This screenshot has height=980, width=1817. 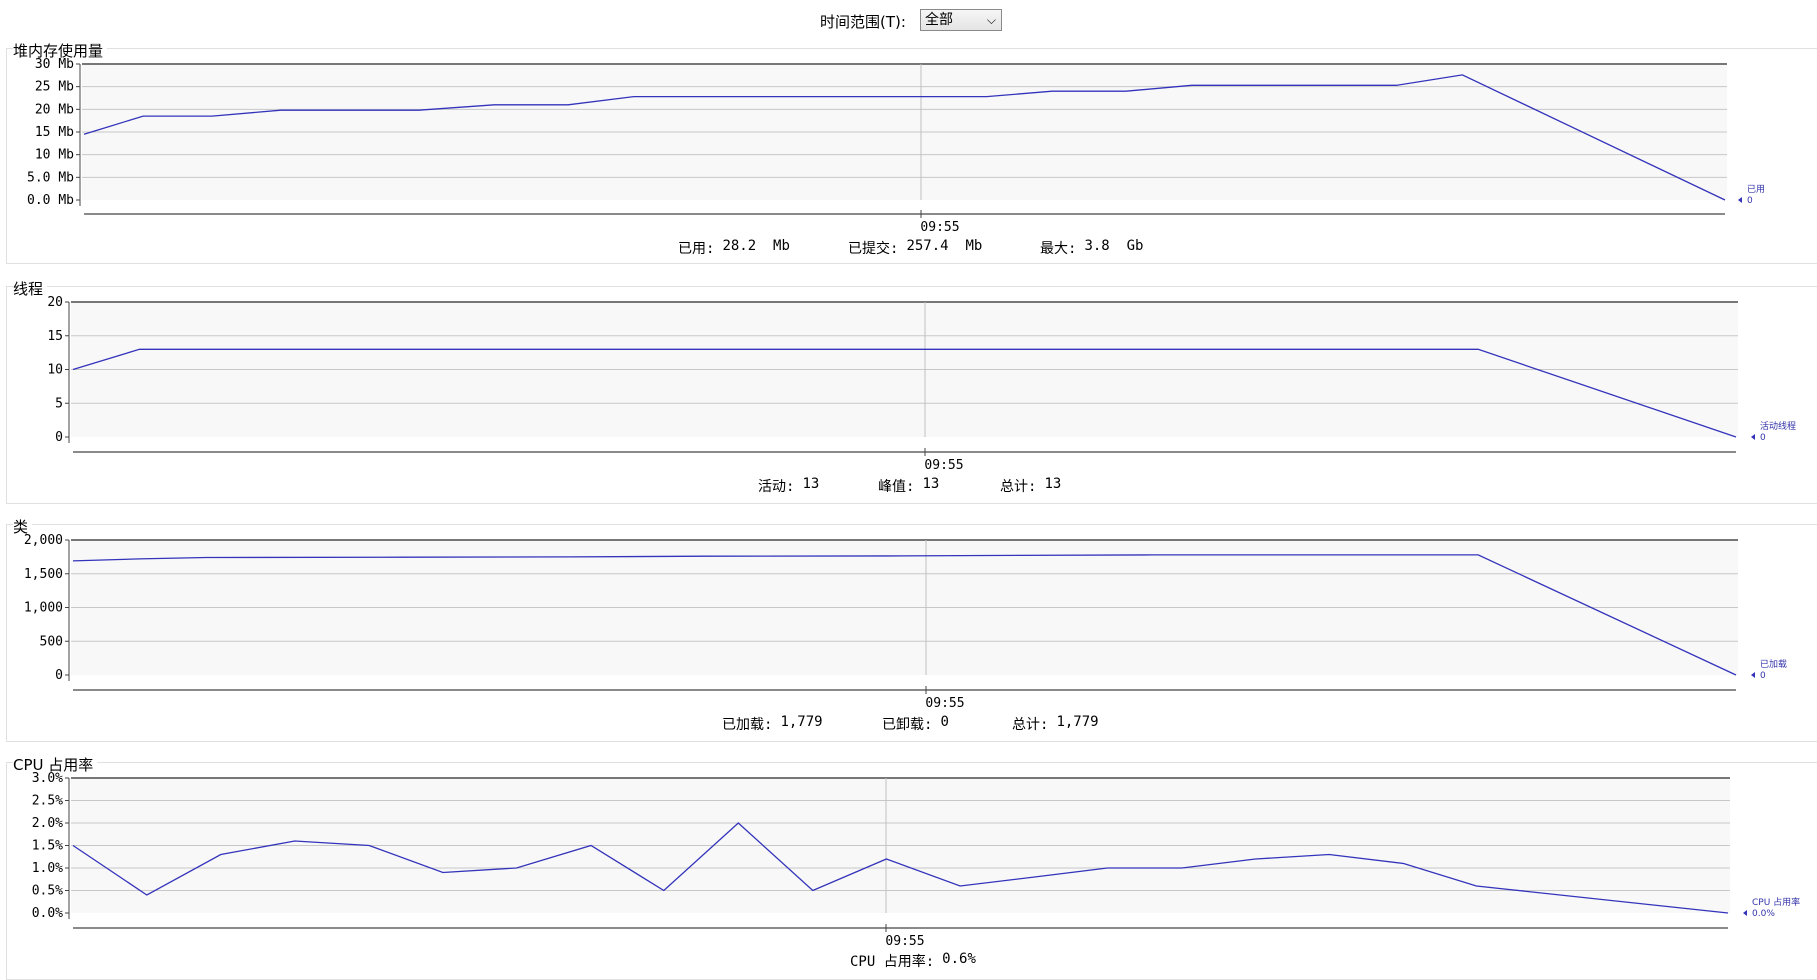 What do you see at coordinates (961, 20) in the screenshot?
I see `time-range-select: 全部 ⌵` at bounding box center [961, 20].